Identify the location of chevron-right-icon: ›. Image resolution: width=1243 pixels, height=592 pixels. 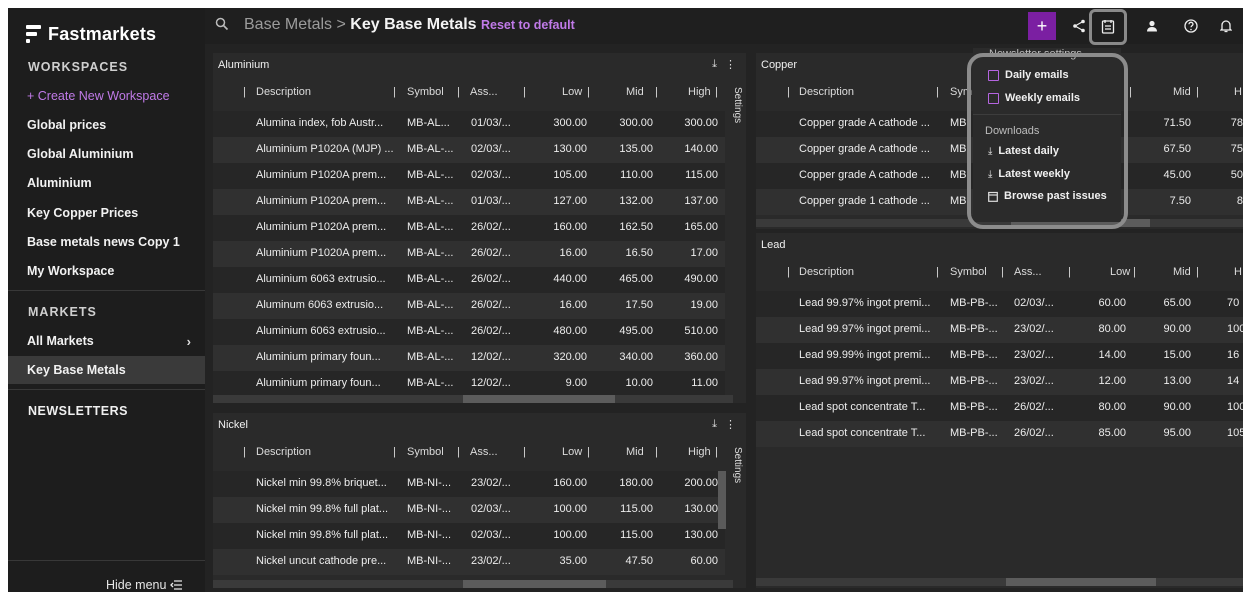
(188, 341).